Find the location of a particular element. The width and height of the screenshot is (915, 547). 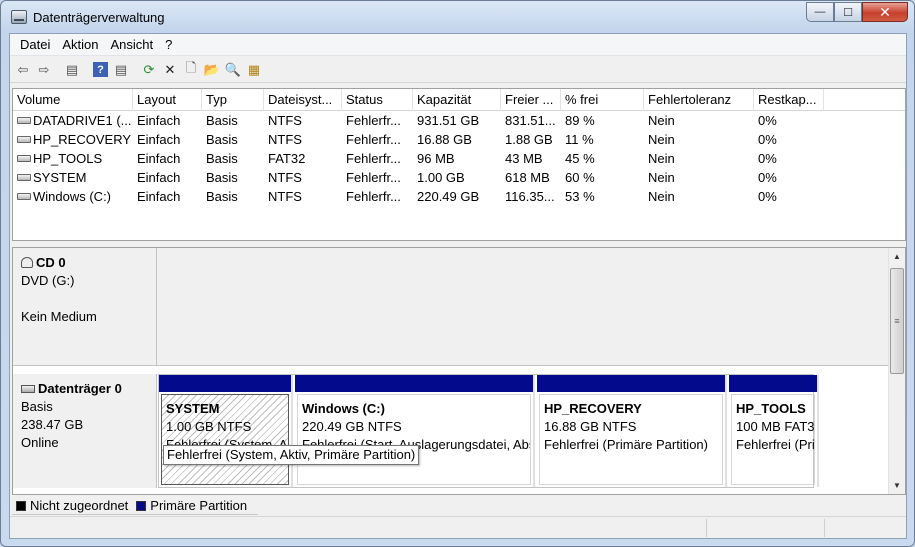

cd0-type: DVD (G:) is located at coordinates (48, 280).